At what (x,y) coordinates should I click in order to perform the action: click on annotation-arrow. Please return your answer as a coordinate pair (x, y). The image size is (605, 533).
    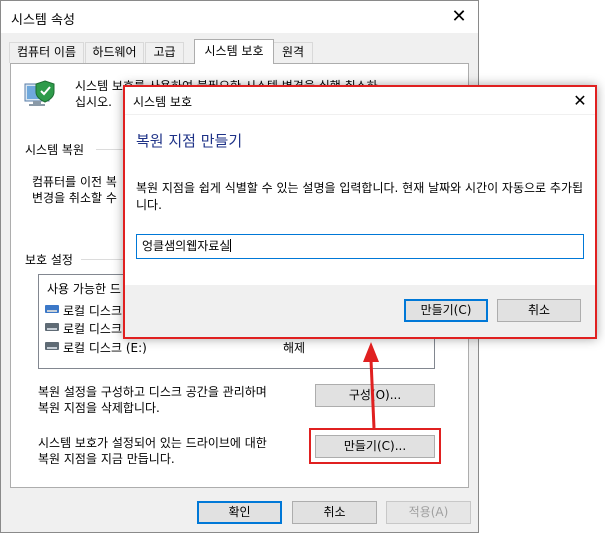
    Looking at the image, I should click on (371, 385).